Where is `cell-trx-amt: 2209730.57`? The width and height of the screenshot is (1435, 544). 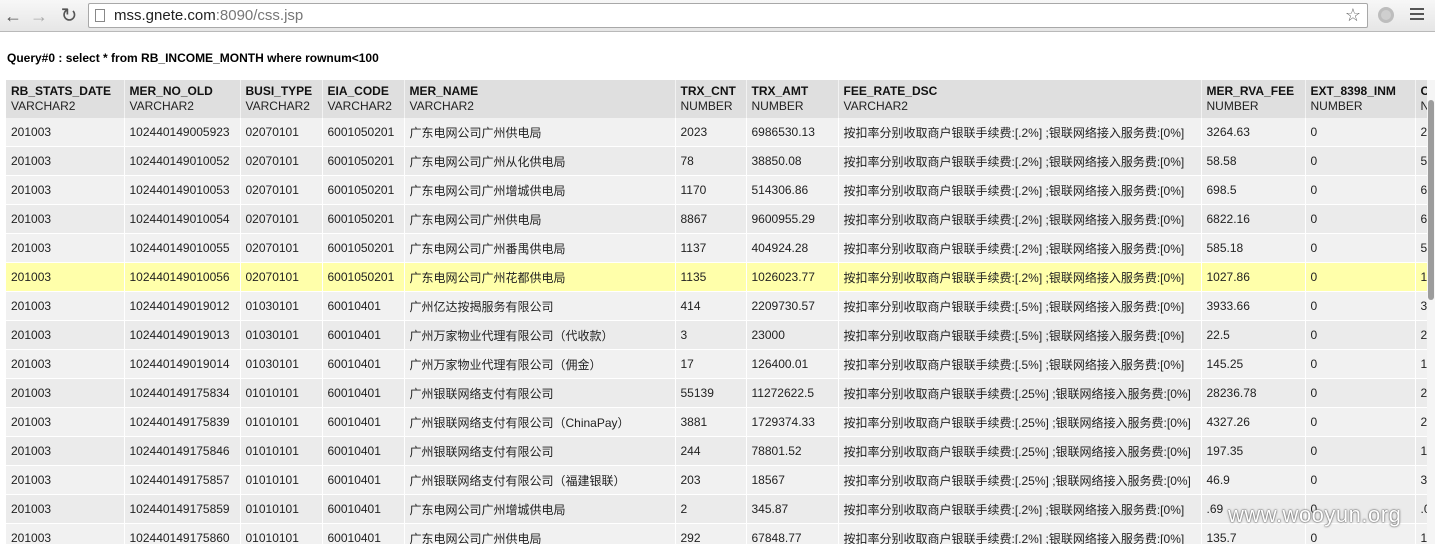 cell-trx-amt: 2209730.57 is located at coordinates (792, 306).